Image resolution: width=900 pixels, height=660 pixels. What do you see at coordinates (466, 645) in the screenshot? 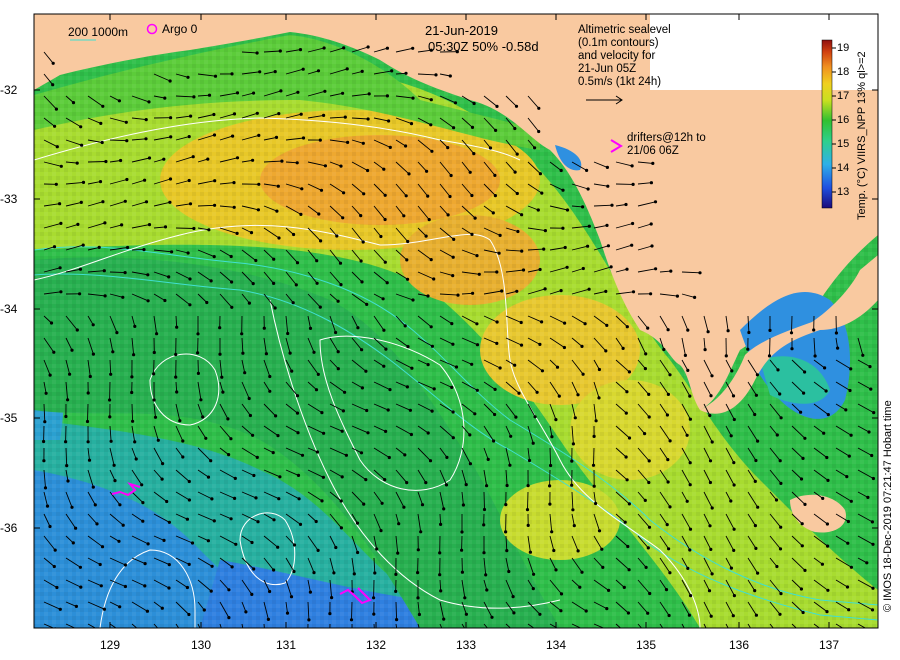
I see `x-tick-label: 133` at bounding box center [466, 645].